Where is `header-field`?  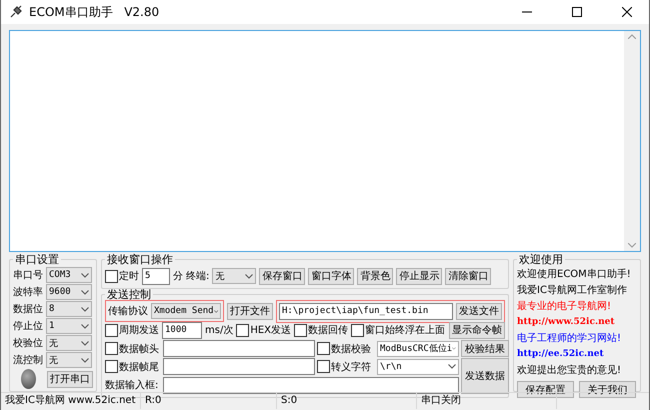 header-field is located at coordinates (239, 348).